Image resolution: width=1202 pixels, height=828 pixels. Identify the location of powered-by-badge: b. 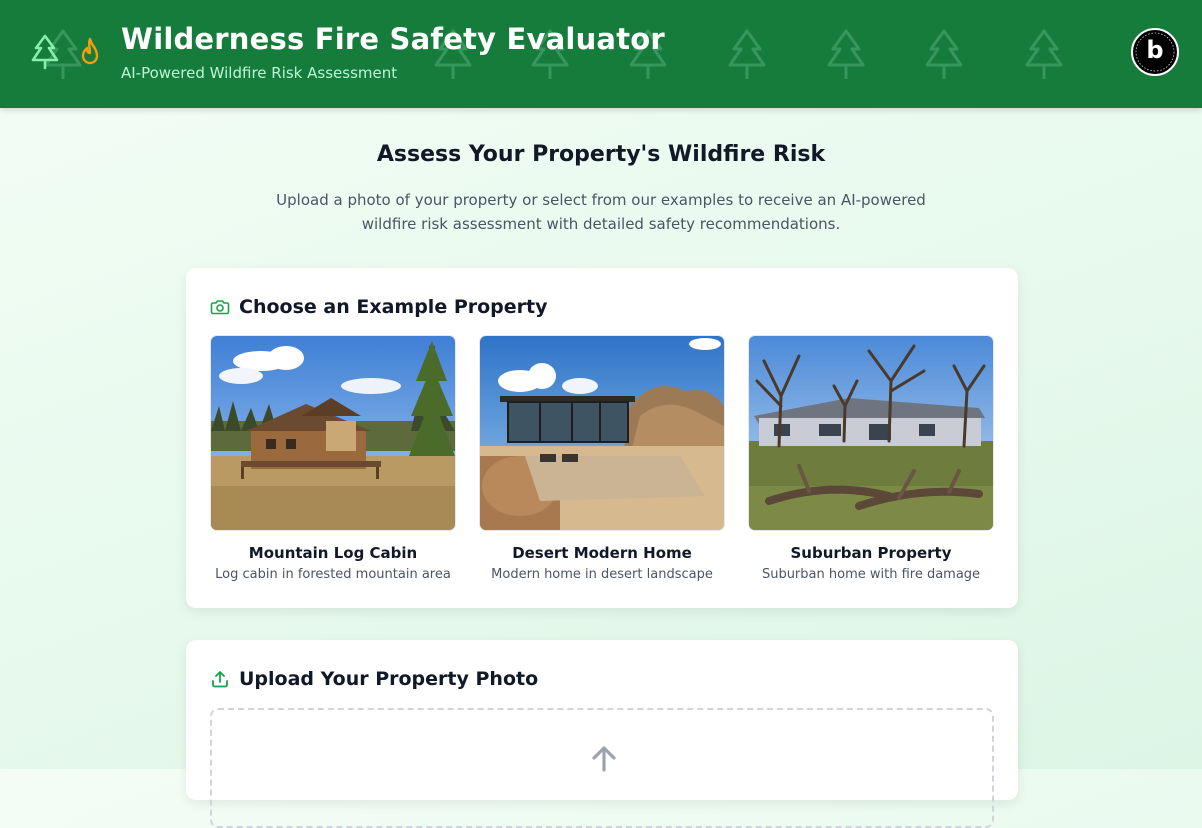
(1155, 52).